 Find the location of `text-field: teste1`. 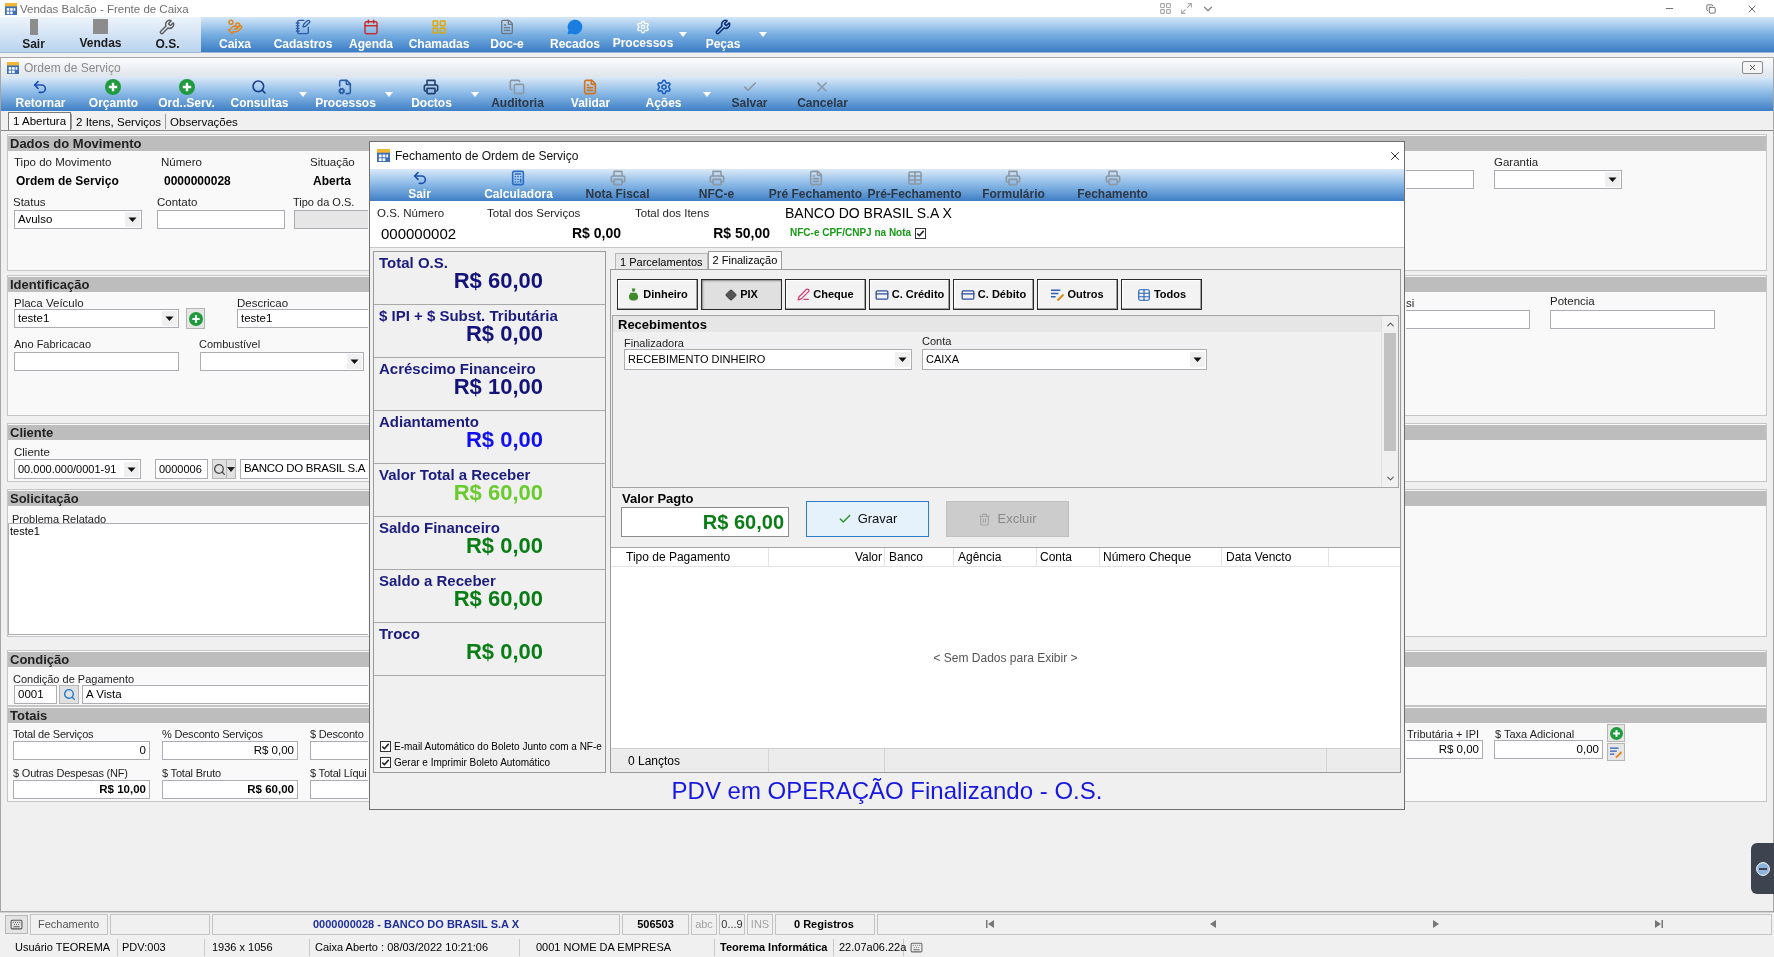

text-field: teste1 is located at coordinates (302, 318).